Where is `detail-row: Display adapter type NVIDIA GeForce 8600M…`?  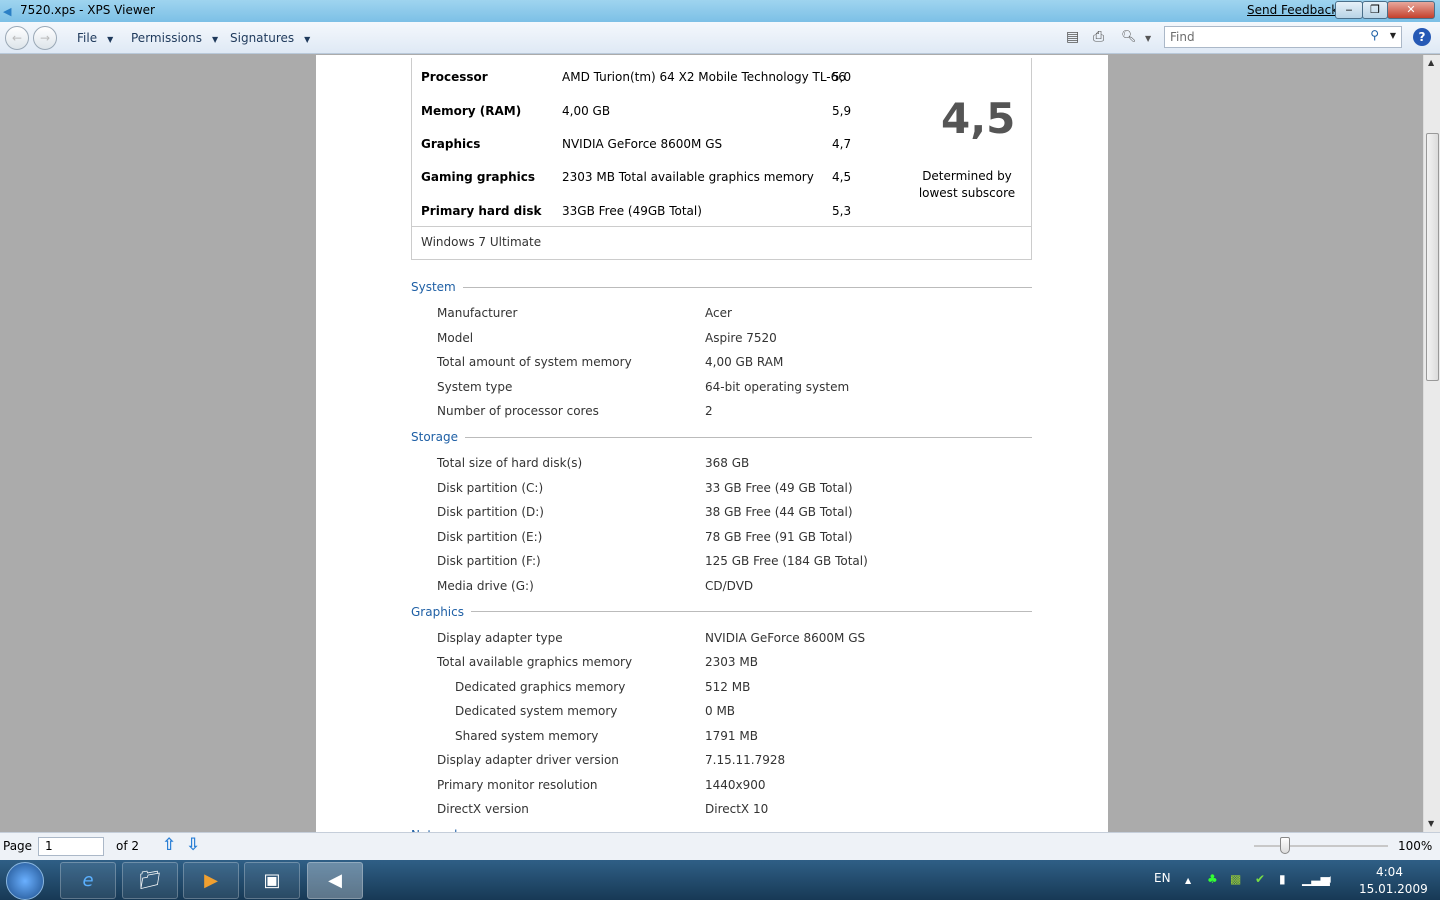 detail-row: Display adapter type NVIDIA GeForce 8600M… is located at coordinates (651, 637).